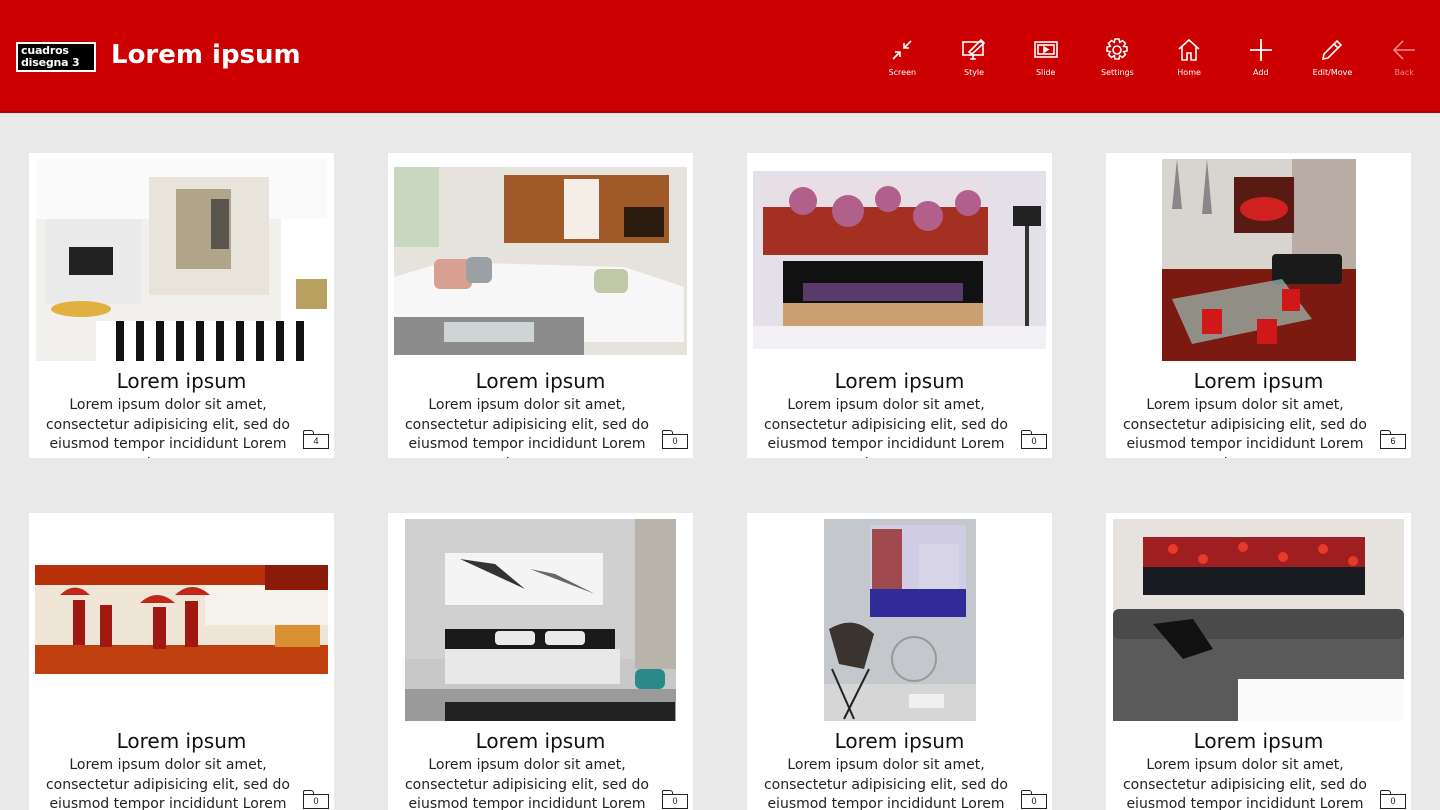 The image size is (1440, 810). What do you see at coordinates (974, 72) in the screenshot?
I see `style-label: Style` at bounding box center [974, 72].